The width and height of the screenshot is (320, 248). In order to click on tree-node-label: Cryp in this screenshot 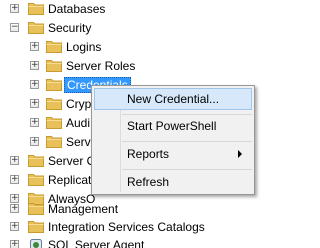, I will do `click(79, 104)`.